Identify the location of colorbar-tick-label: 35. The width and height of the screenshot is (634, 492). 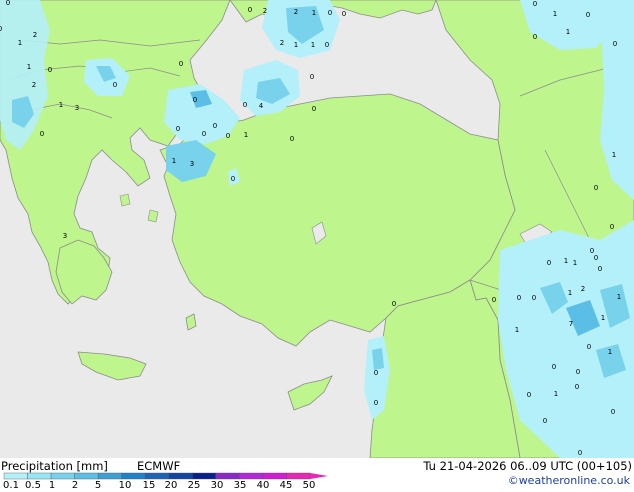
(240, 485).